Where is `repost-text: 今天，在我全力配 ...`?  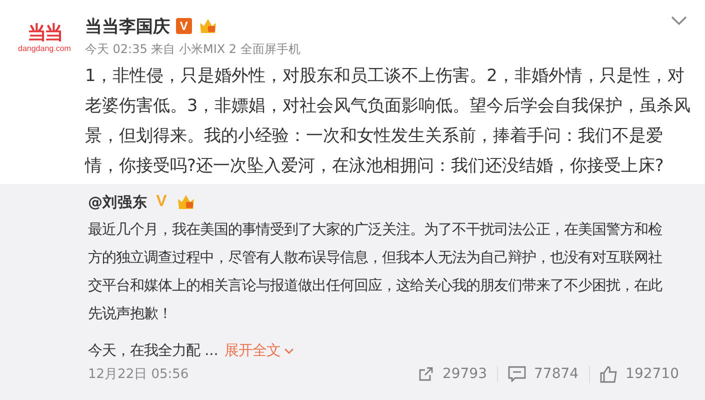 repost-text: 今天，在我全力配 ... is located at coordinates (153, 351).